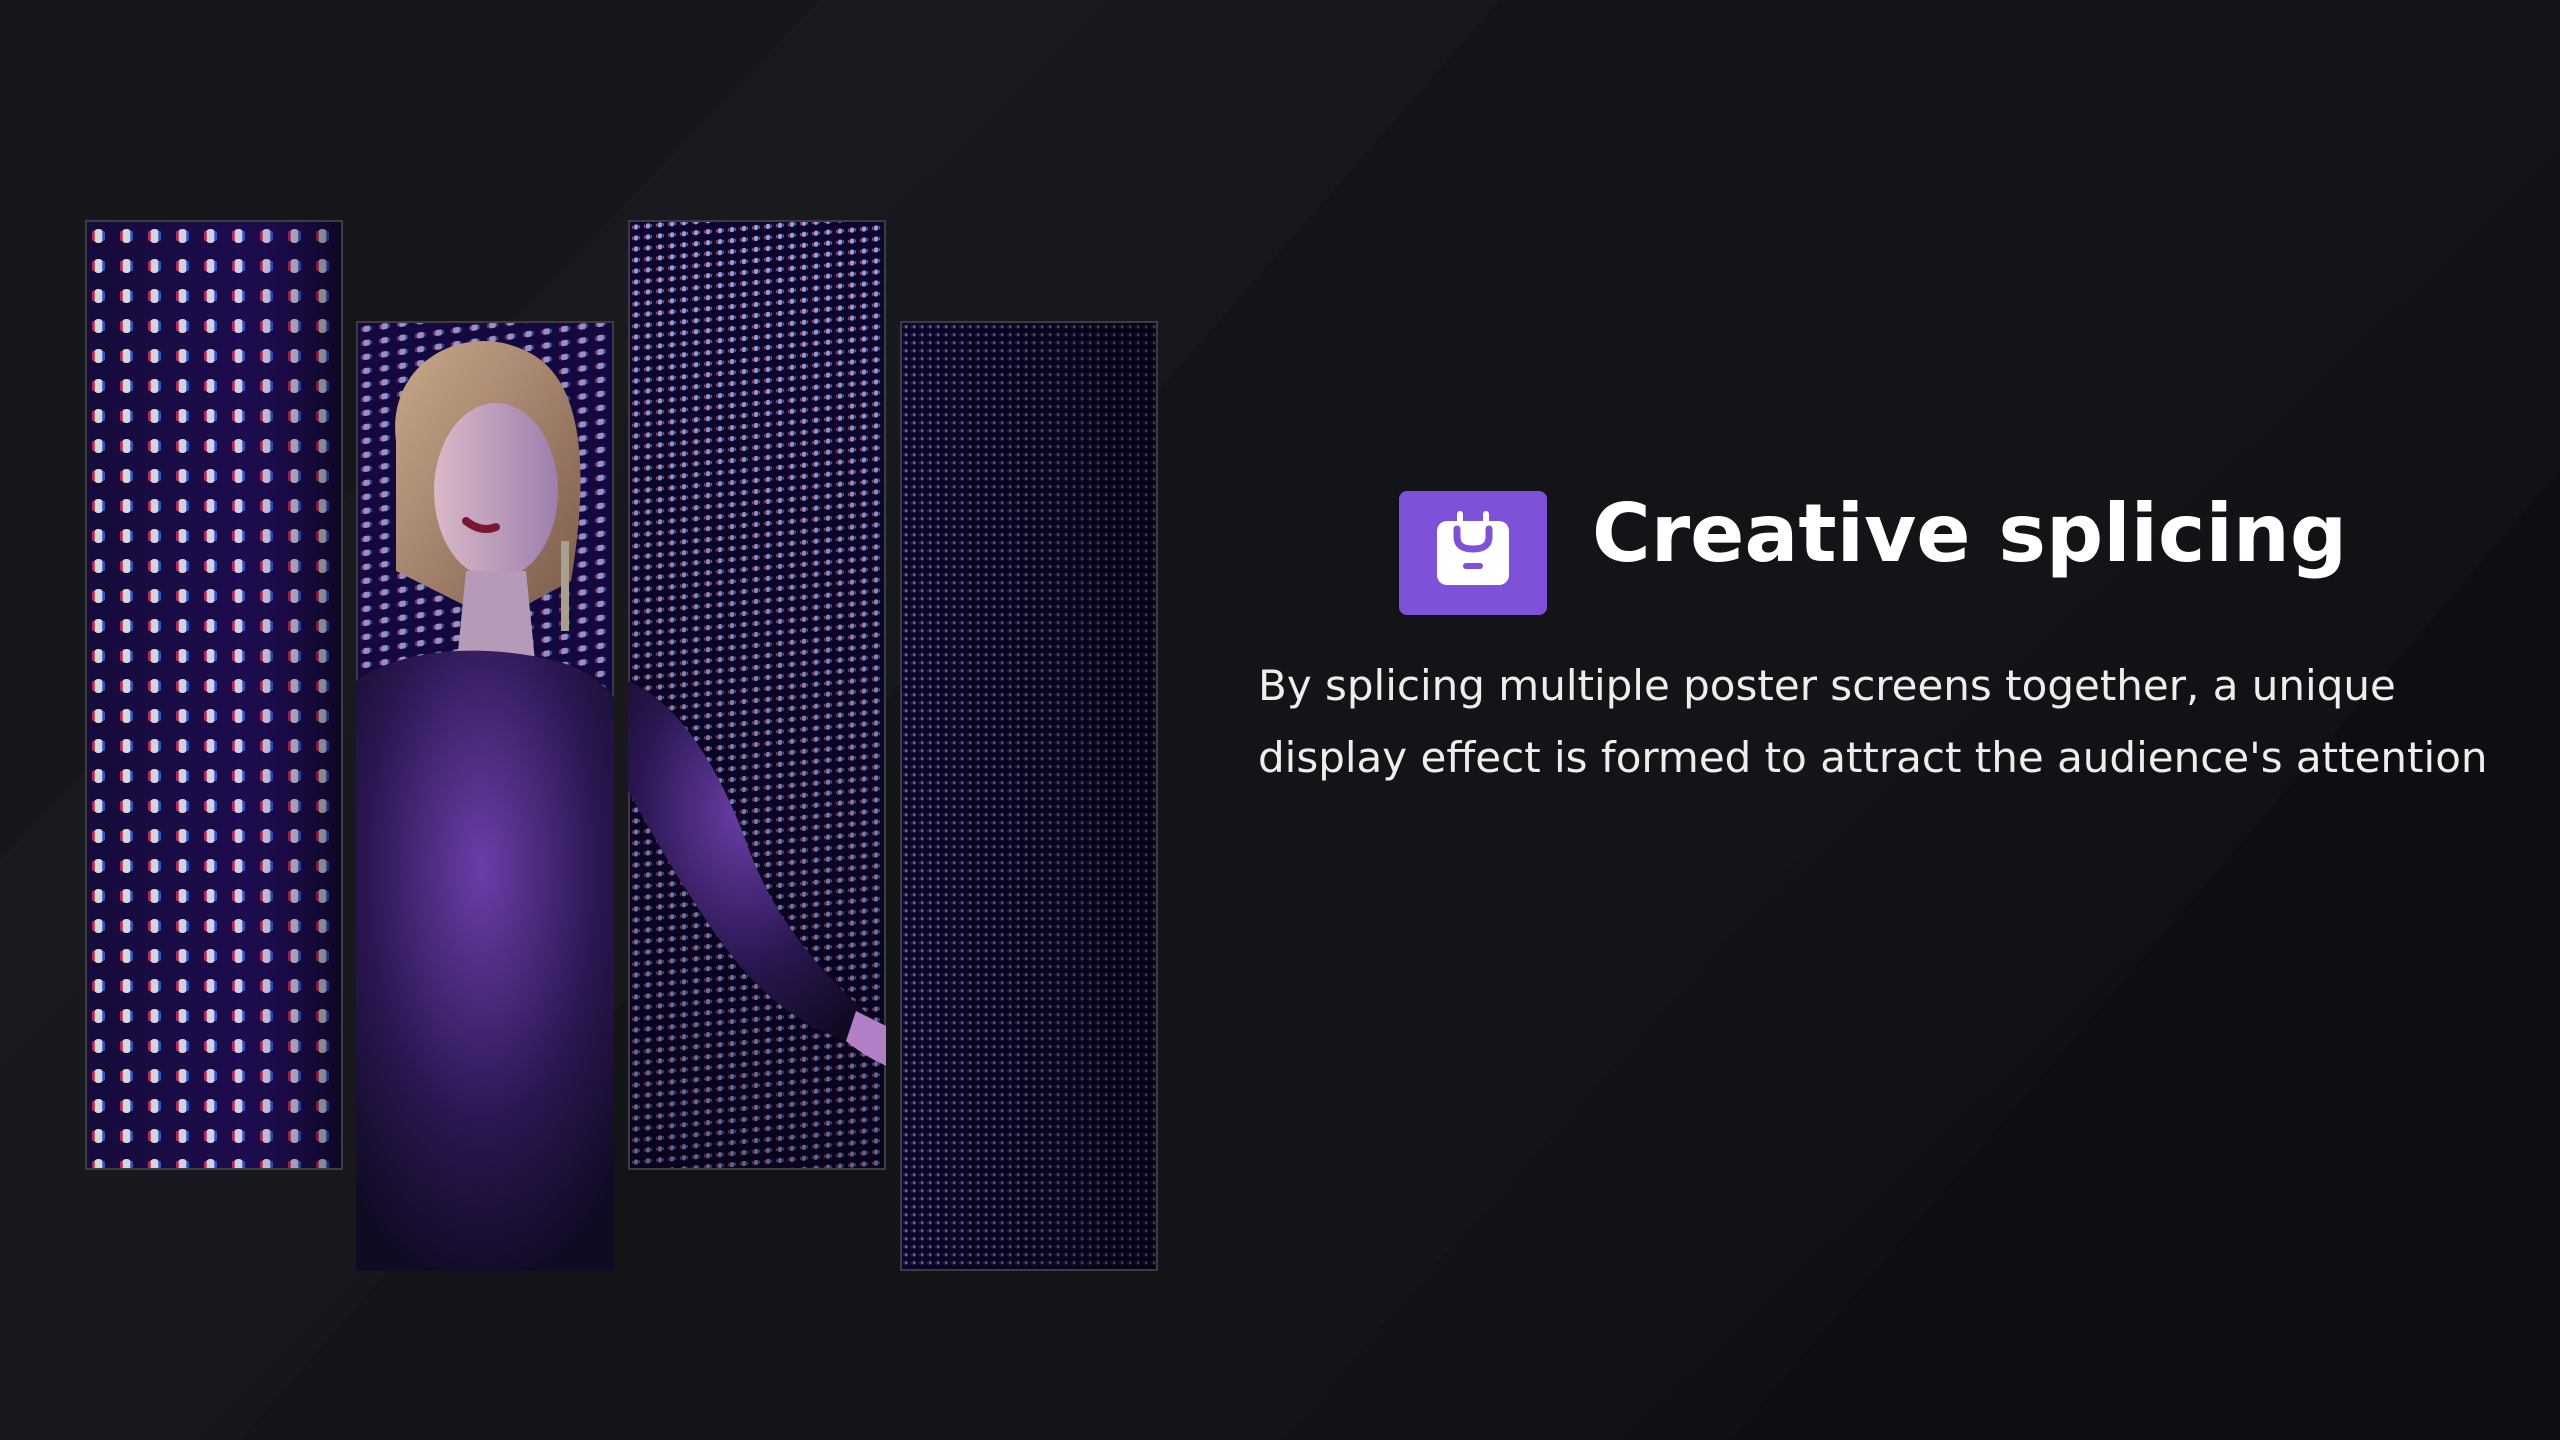  Describe the element at coordinates (1473, 553) in the screenshot. I see `shopping-bag-icon` at that location.